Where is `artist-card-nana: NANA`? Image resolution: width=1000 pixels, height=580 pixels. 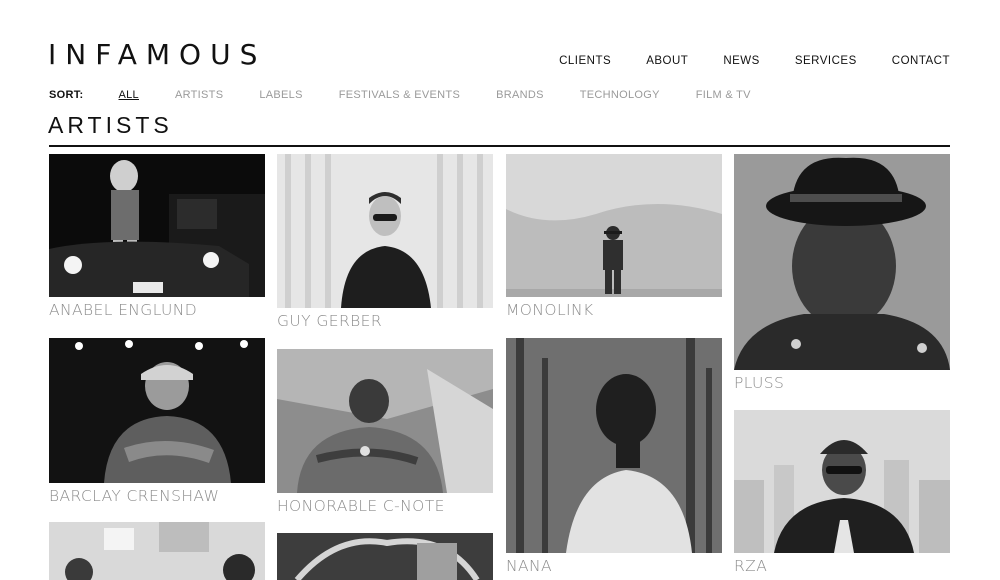
artist-card-nana: NANA is located at coordinates (614, 456).